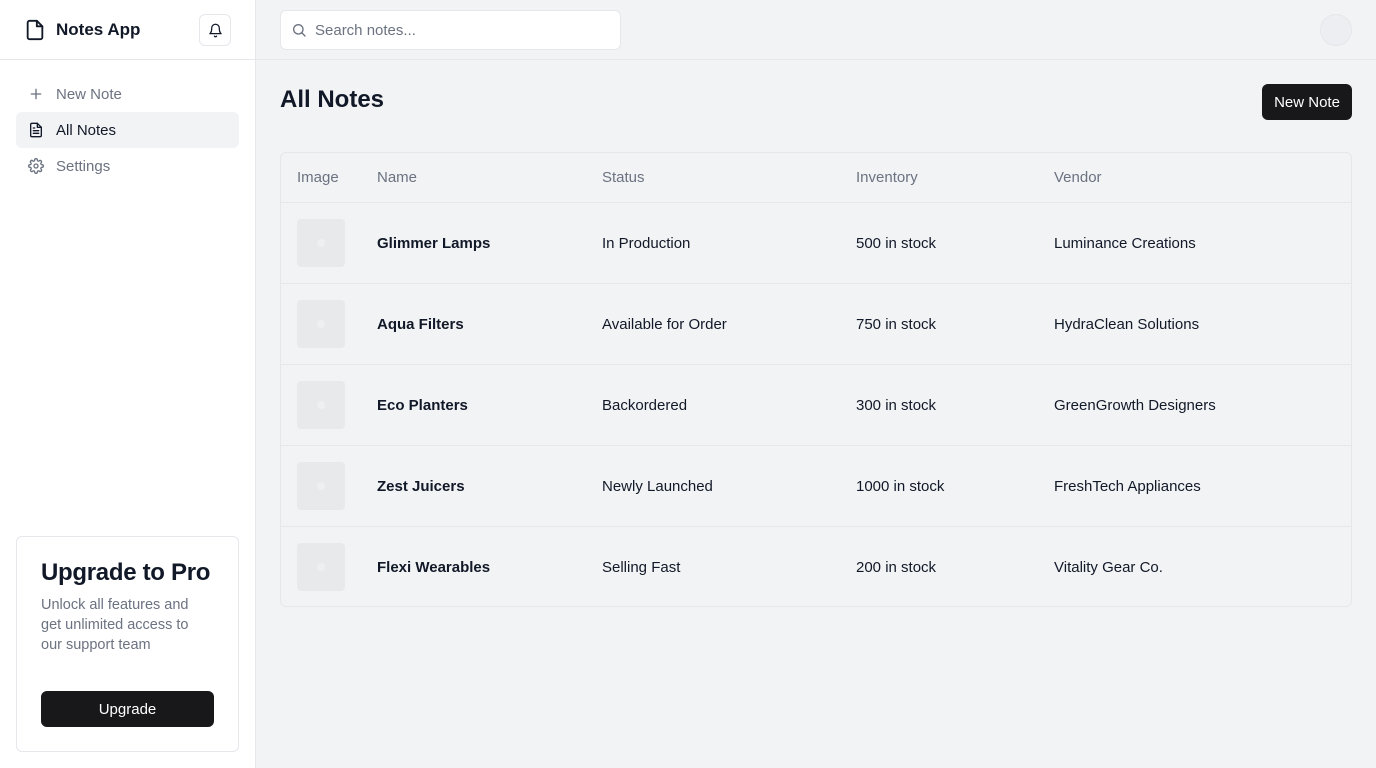  Describe the element at coordinates (127, 94) in the screenshot. I see `sidebar-item-new-note: New Note` at that location.